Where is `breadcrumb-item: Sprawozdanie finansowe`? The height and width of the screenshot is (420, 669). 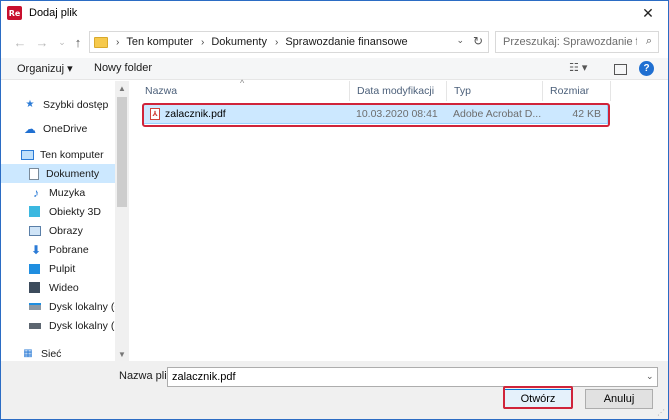 breadcrumb-item: Sprawozdanie finansowe is located at coordinates (346, 42).